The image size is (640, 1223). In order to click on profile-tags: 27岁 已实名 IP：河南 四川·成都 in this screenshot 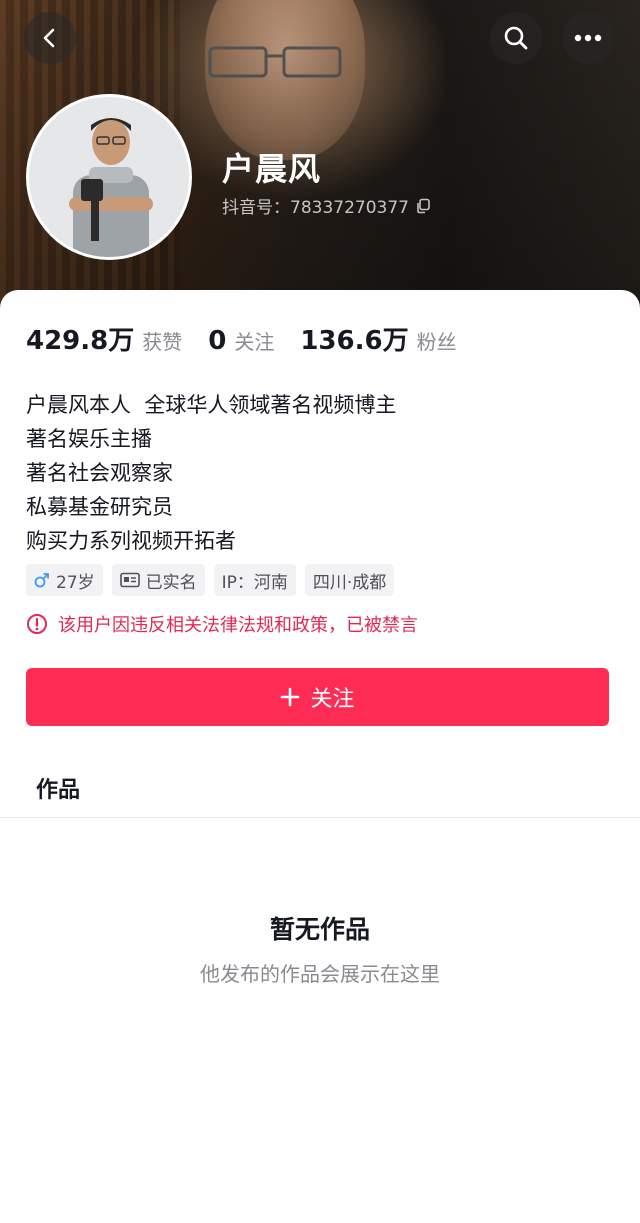, I will do `click(210, 580)`.